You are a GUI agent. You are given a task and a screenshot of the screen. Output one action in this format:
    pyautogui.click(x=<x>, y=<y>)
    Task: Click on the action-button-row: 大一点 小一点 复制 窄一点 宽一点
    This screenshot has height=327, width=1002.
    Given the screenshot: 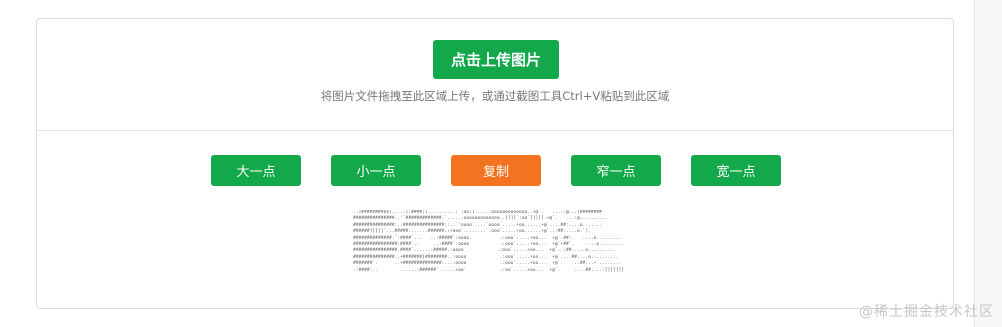 What is the action you would take?
    pyautogui.click(x=496, y=170)
    